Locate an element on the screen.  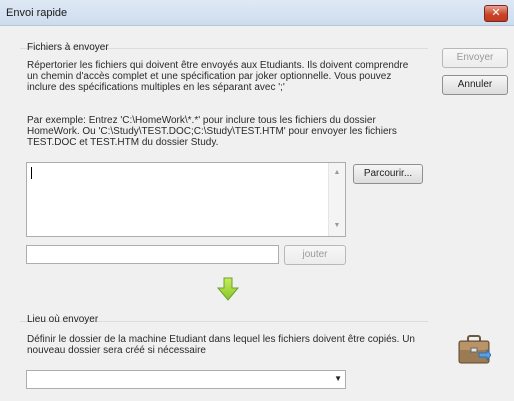
chevron-down-icon: ▼ is located at coordinates (338, 378).